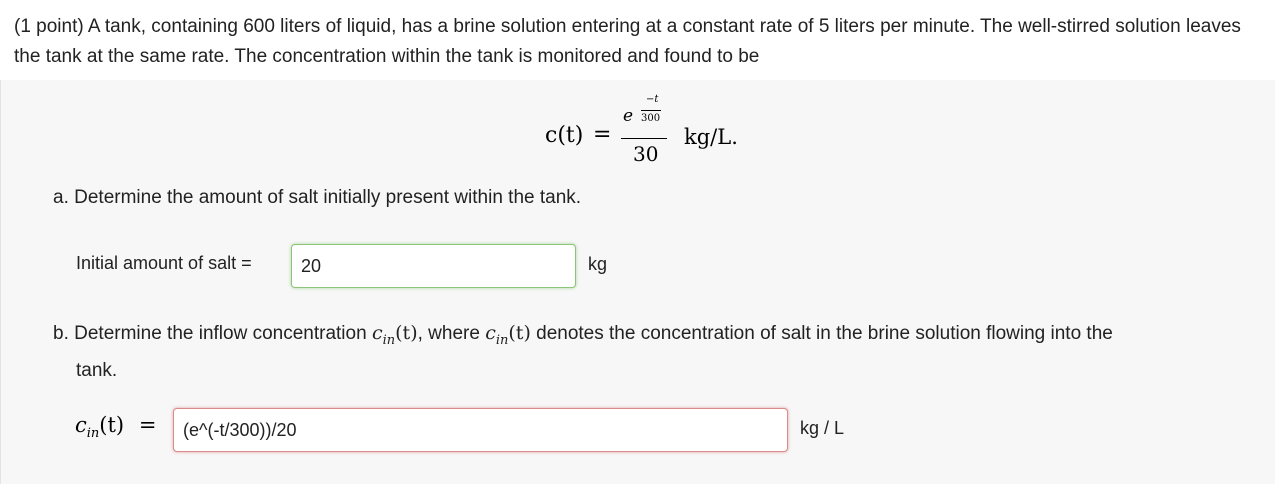 Image resolution: width=1275 pixels, height=484 pixels. Describe the element at coordinates (651, 110) in the screenshot. I see `exponent-fraction-bar` at that location.